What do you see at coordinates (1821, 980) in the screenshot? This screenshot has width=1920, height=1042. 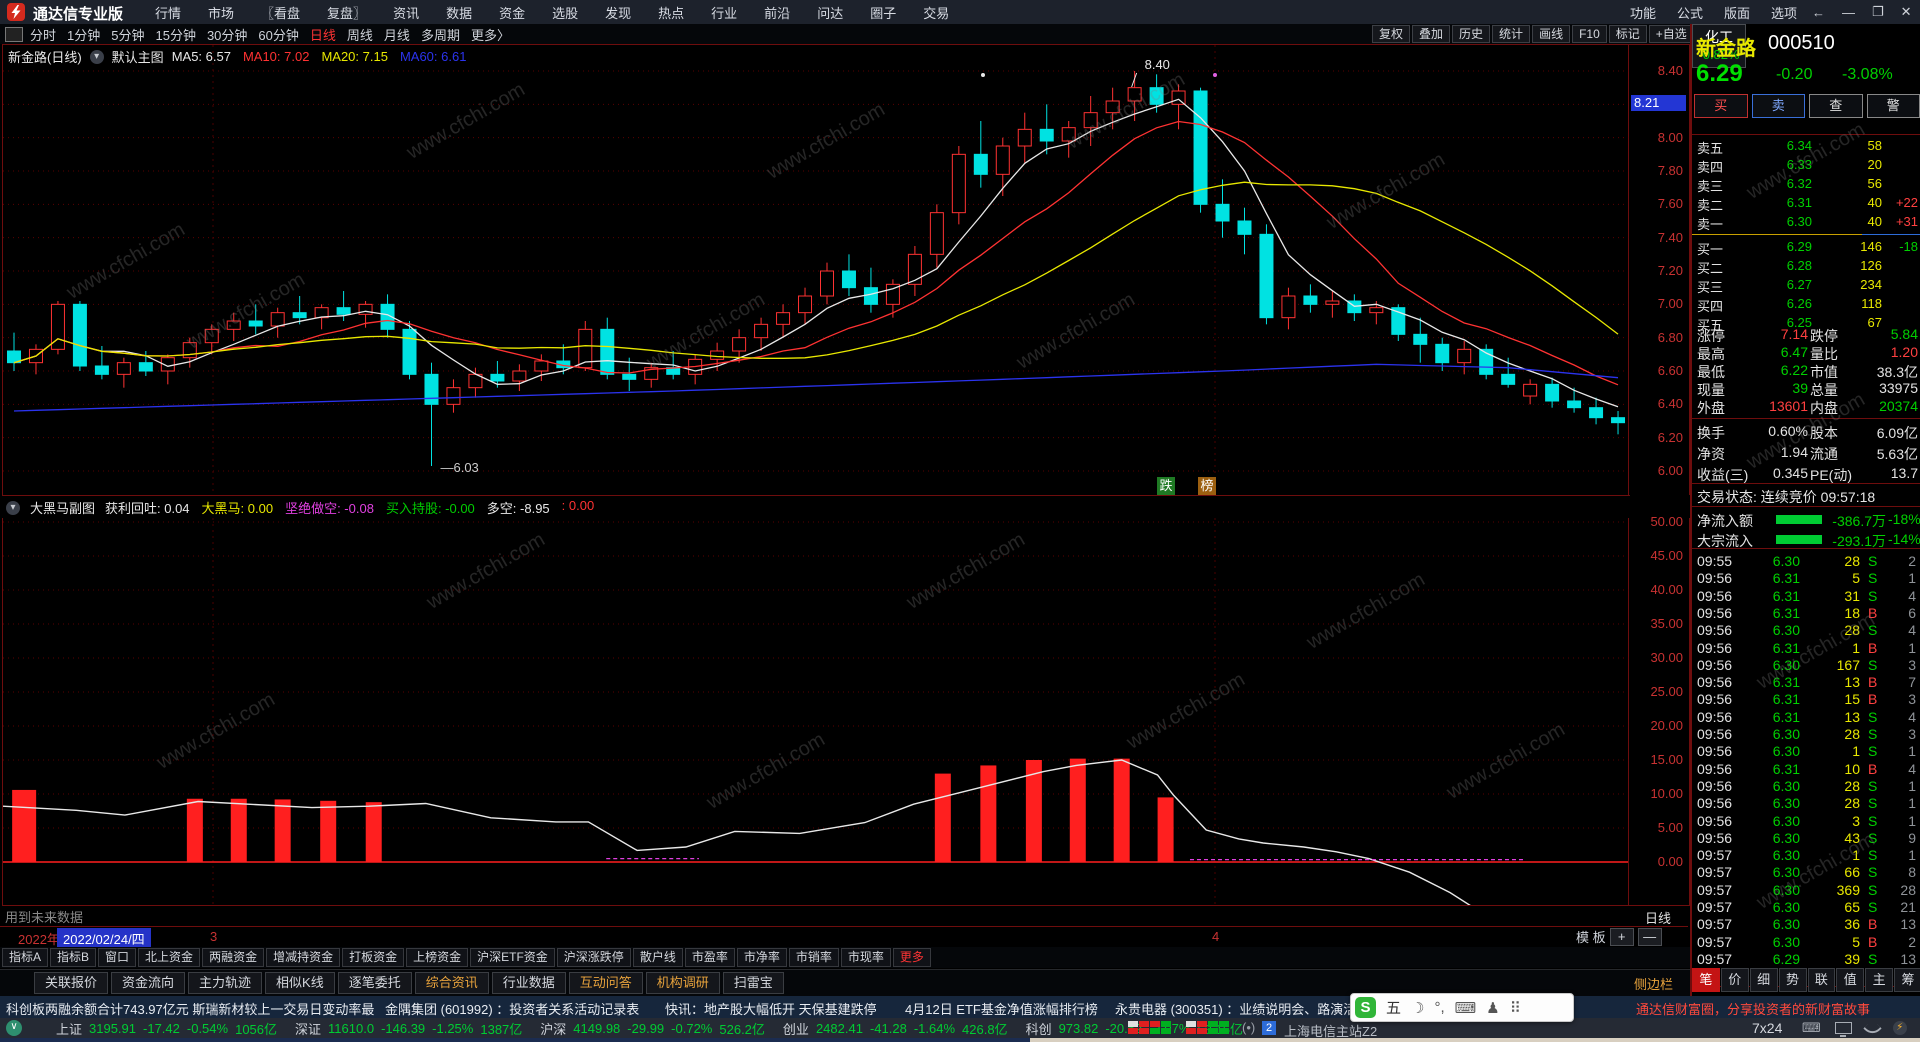 I see `quote-tab-联: 联` at bounding box center [1821, 980].